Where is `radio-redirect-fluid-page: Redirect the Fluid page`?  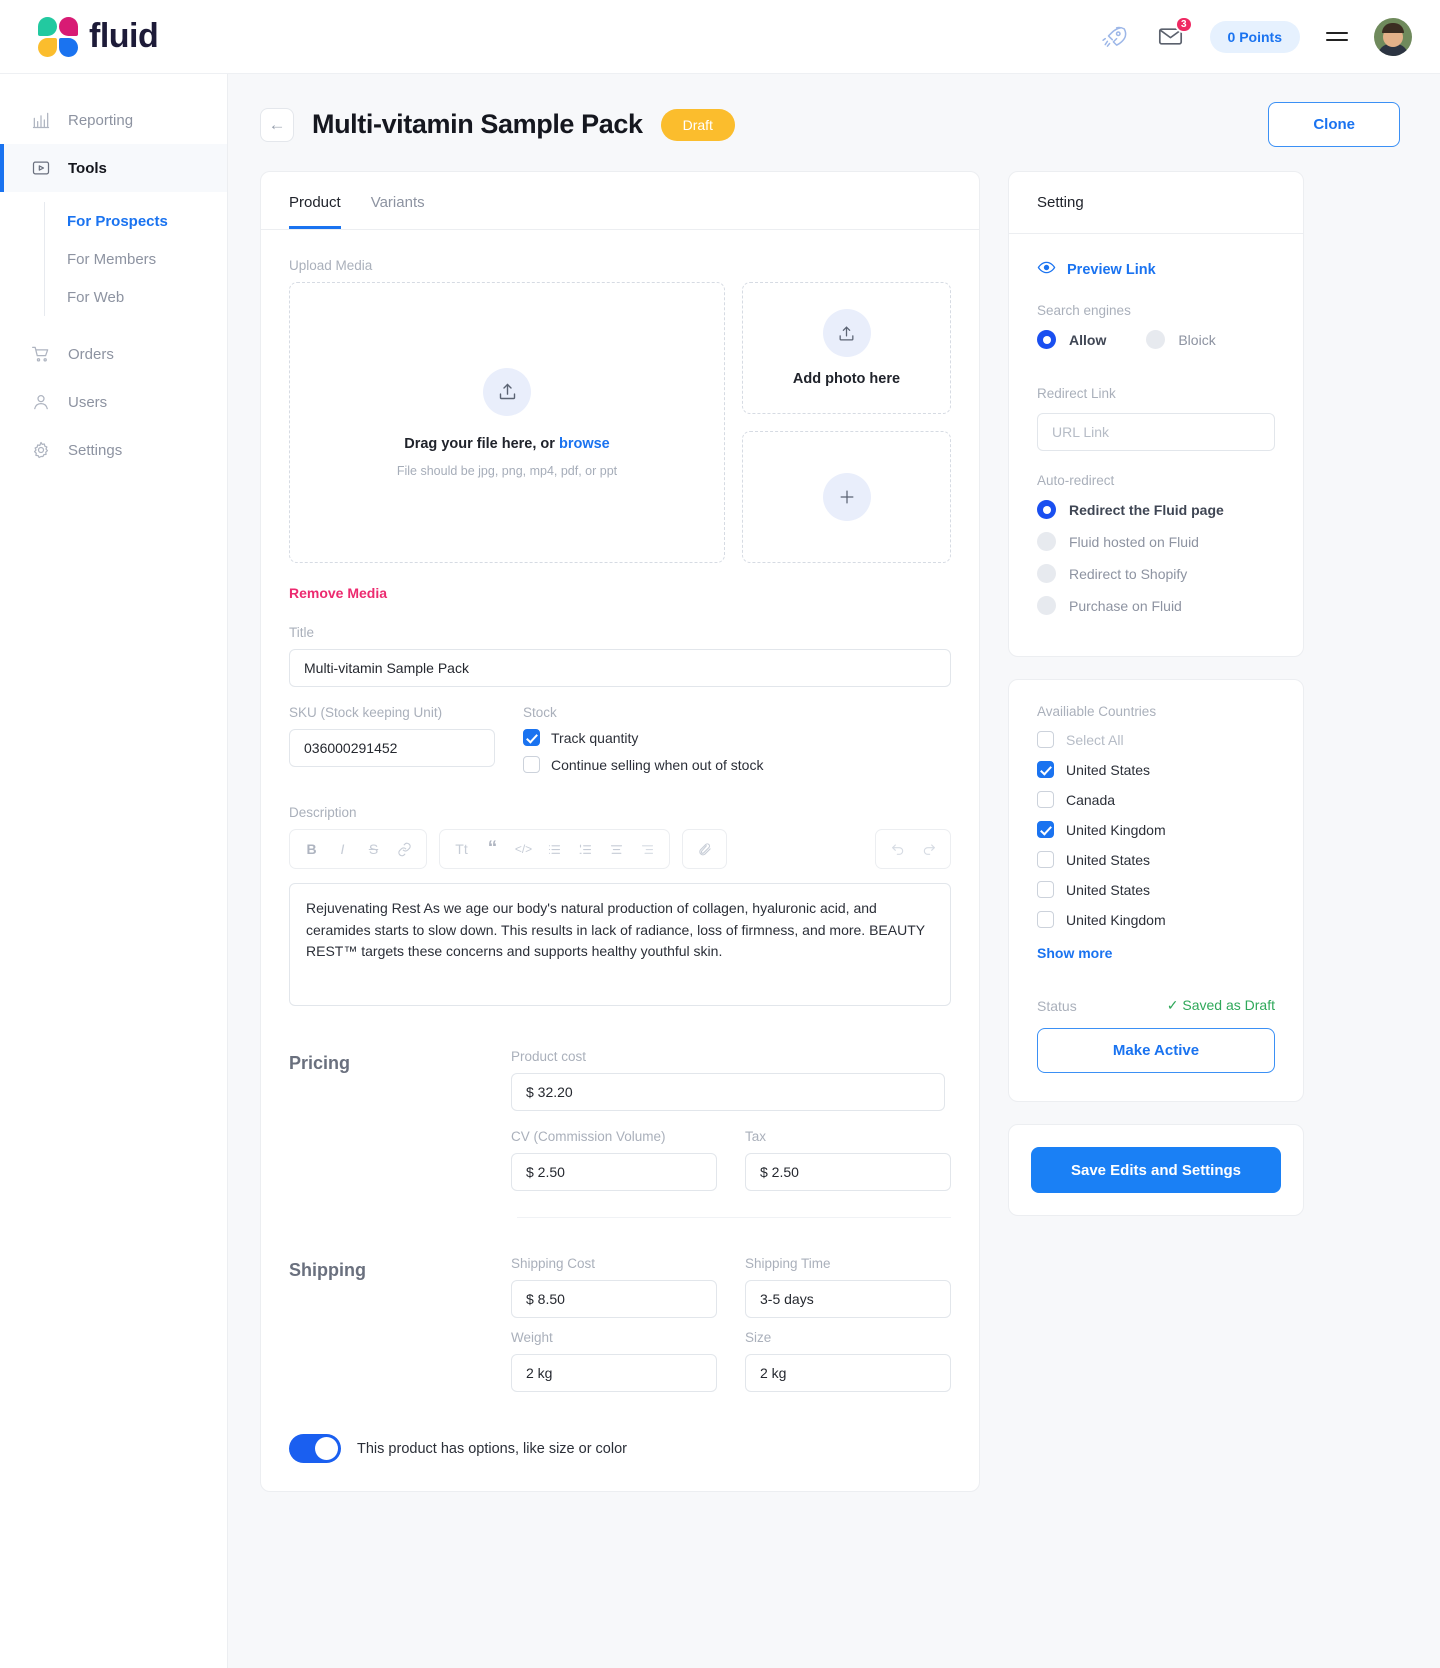 radio-redirect-fluid-page: Redirect the Fluid page is located at coordinates (1156, 509).